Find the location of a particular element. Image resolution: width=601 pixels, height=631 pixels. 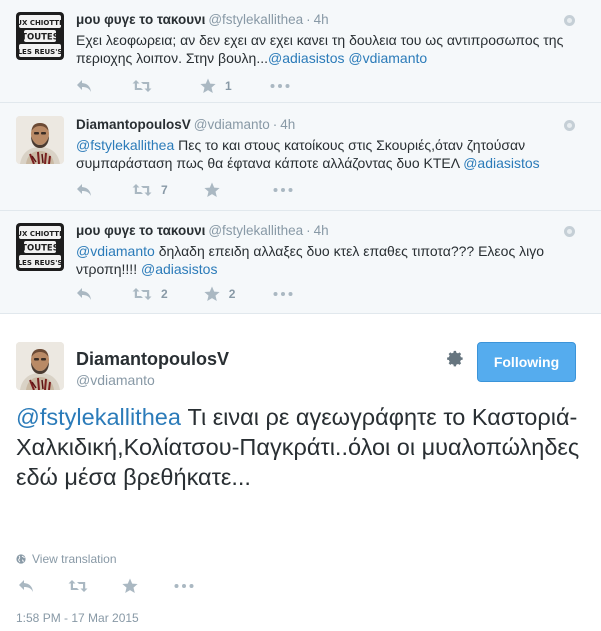

favorite-button: 1 is located at coordinates (216, 86).